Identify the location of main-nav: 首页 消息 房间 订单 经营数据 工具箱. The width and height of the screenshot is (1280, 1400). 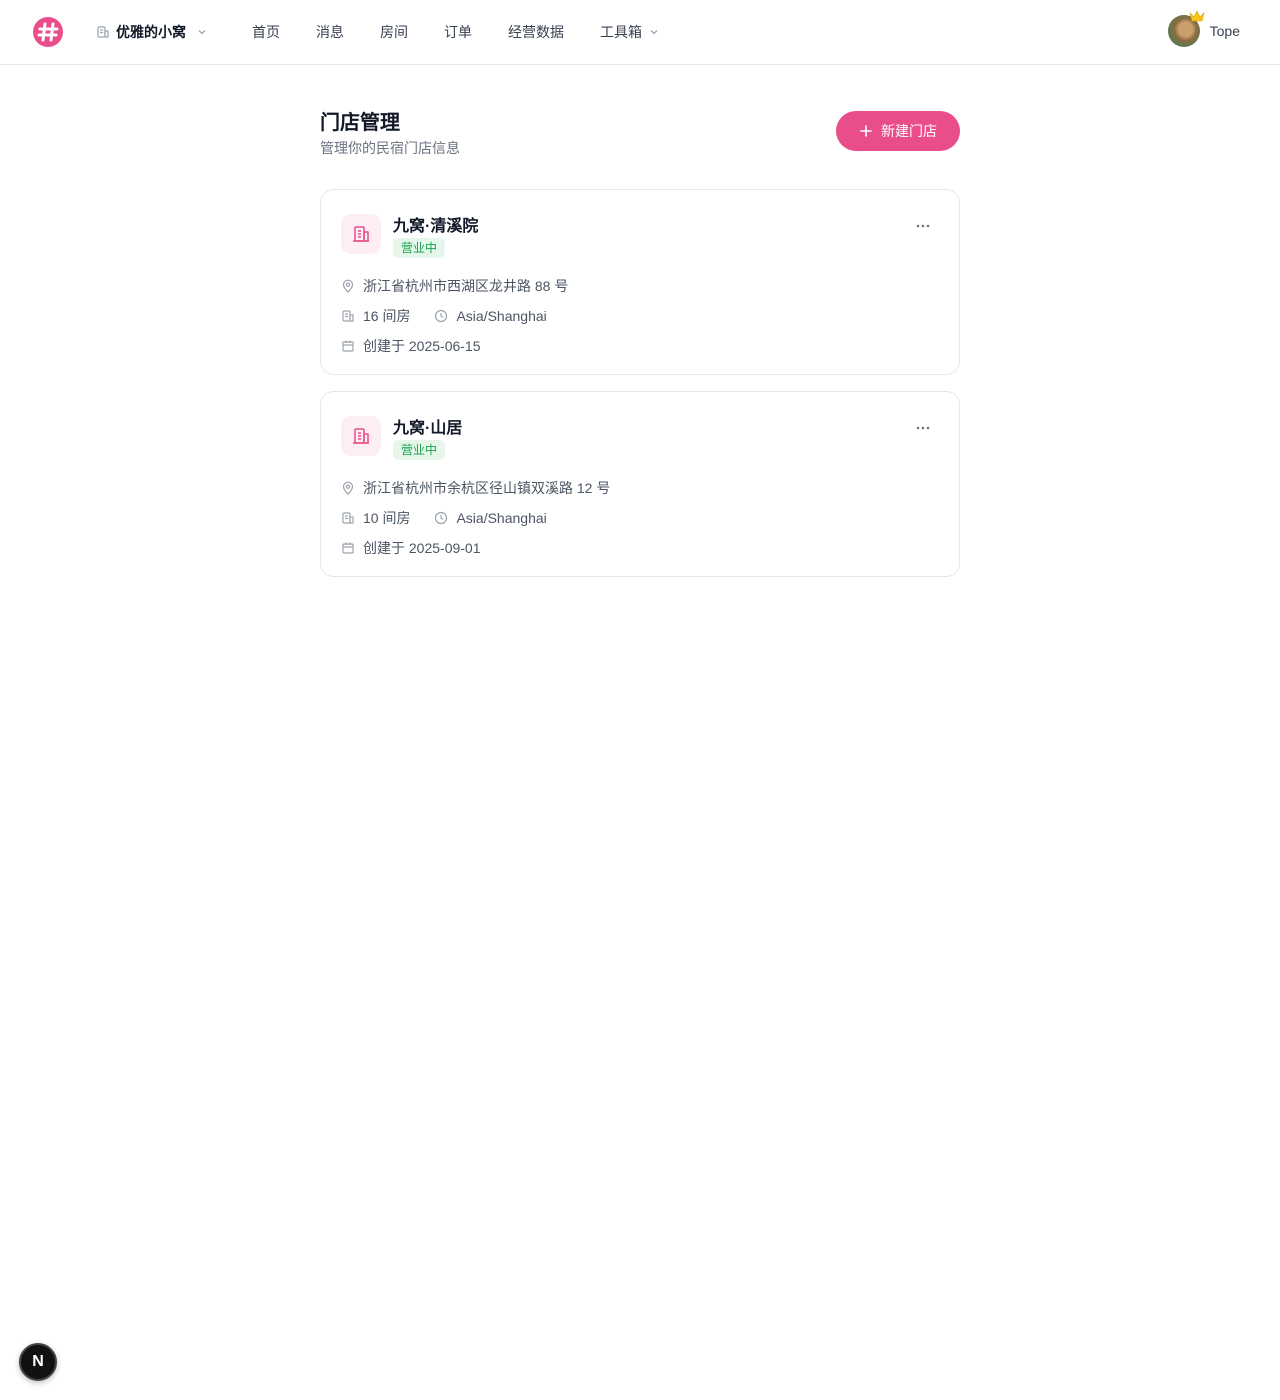
(474, 32).